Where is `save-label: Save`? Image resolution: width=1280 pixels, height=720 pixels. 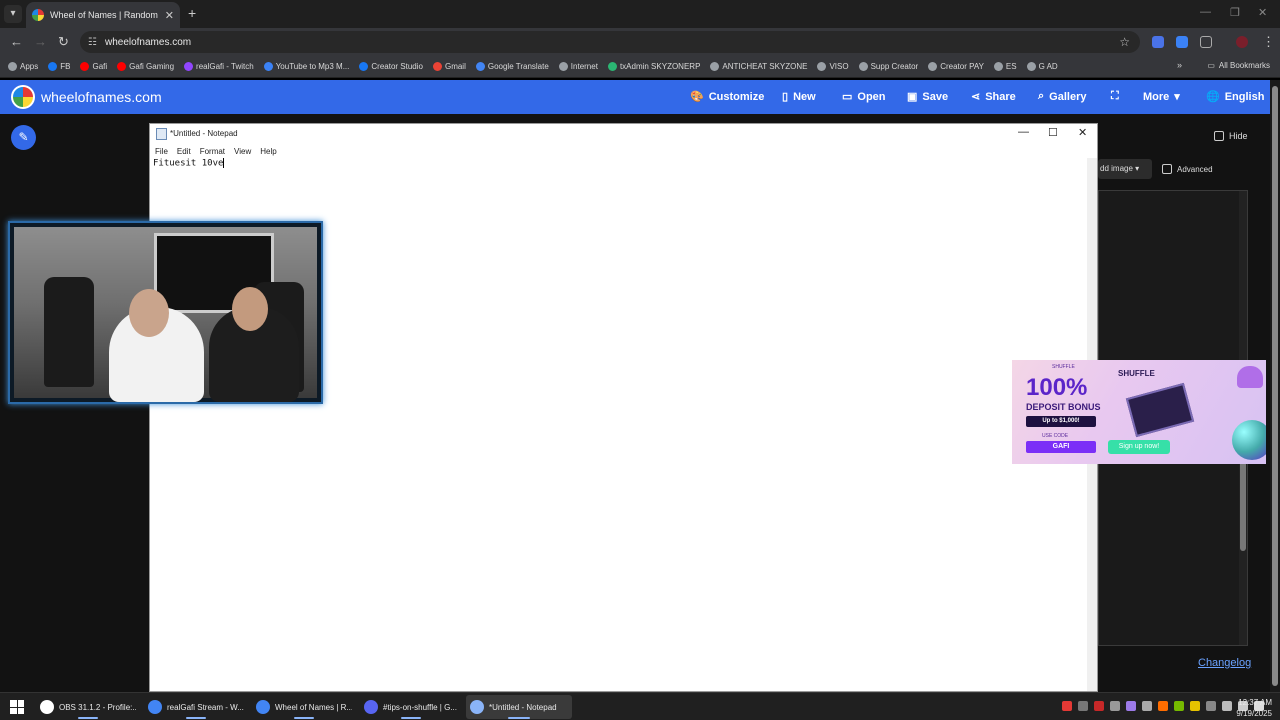 save-label: Save is located at coordinates (935, 96).